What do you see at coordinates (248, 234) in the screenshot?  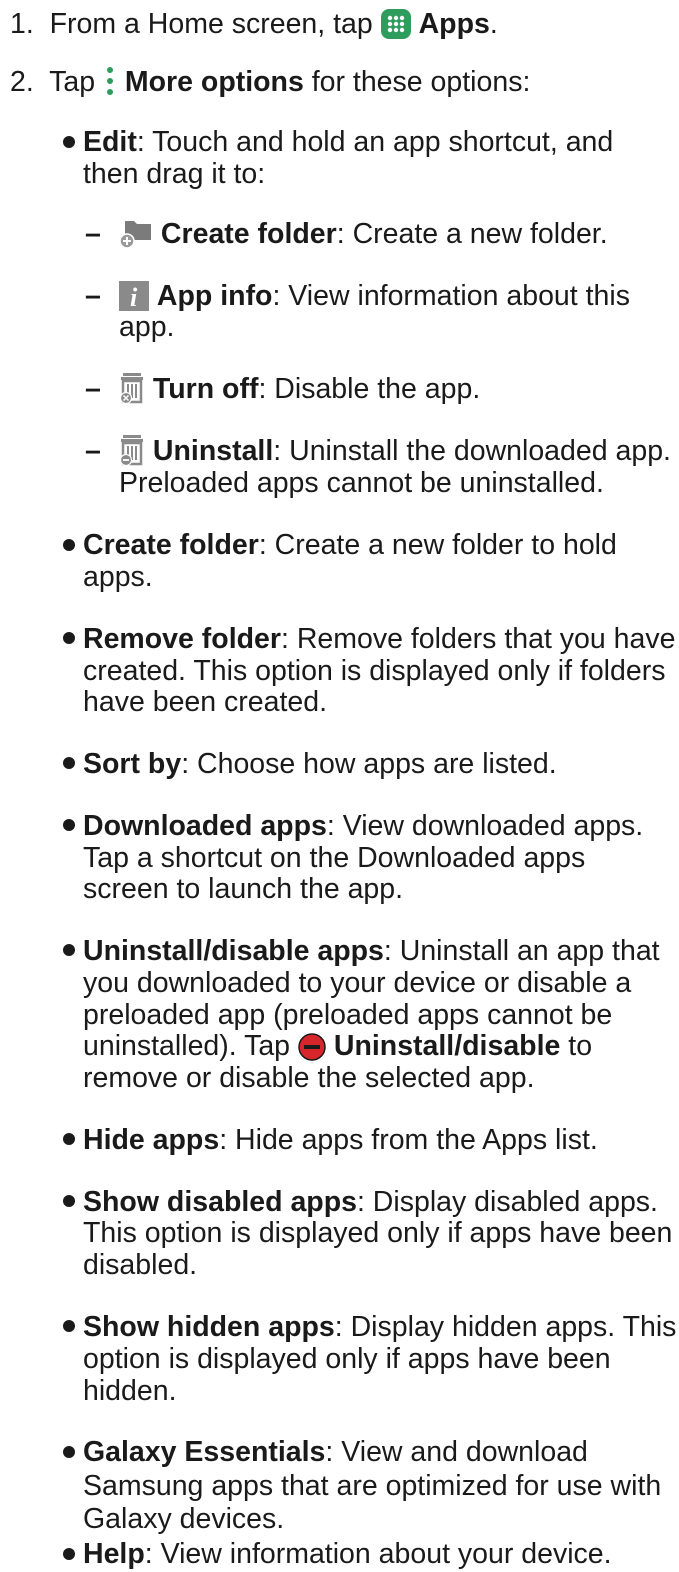 I see `subitem-term: Create folder` at bounding box center [248, 234].